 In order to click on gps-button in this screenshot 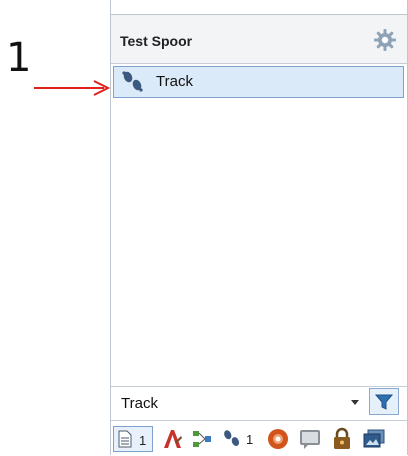, I will do `click(278, 439)`.